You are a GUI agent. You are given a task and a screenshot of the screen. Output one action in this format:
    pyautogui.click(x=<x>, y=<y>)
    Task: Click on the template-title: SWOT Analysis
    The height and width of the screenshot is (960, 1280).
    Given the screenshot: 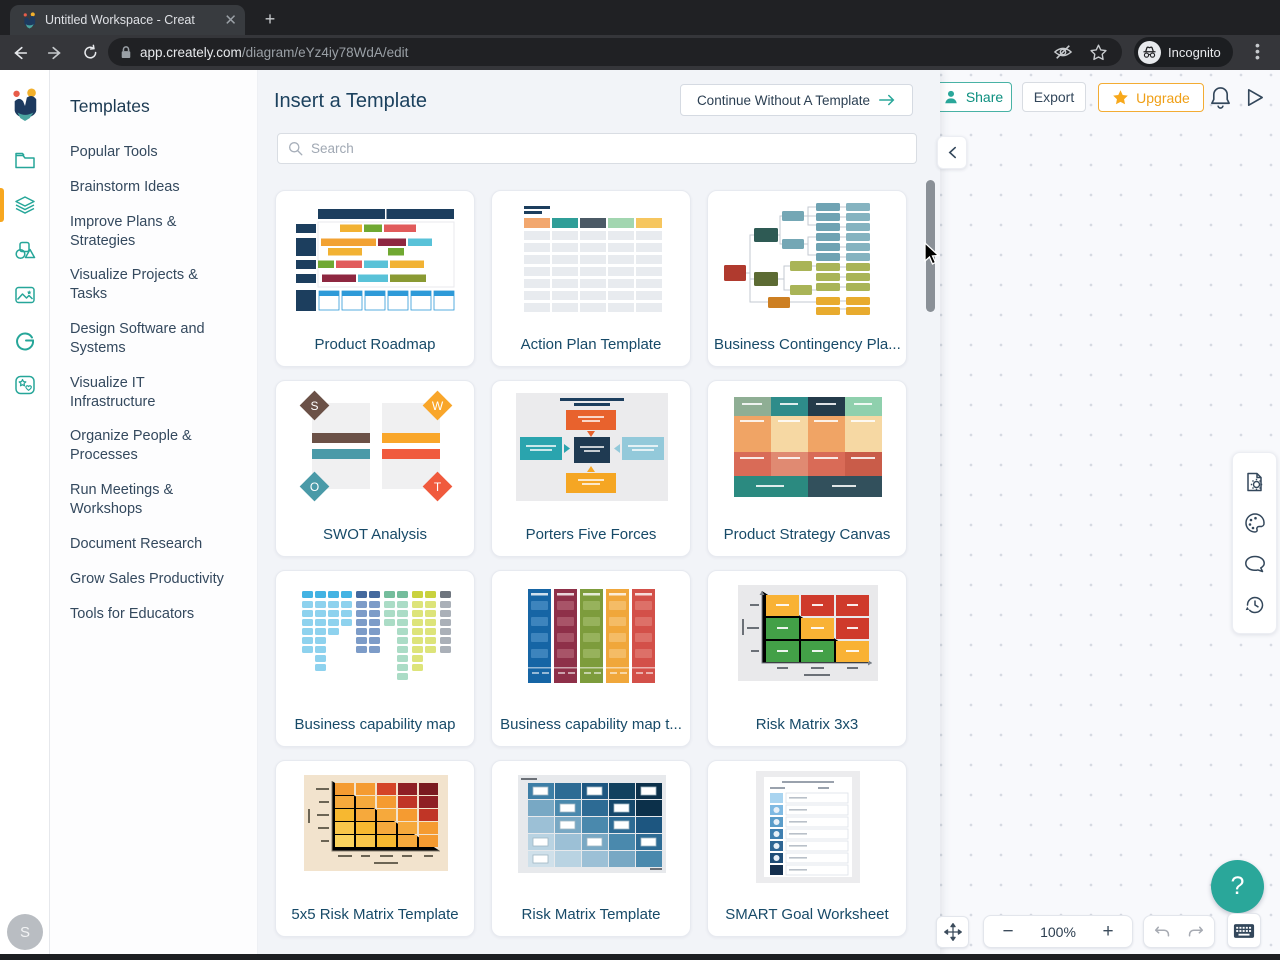 What is the action you would take?
    pyautogui.click(x=375, y=534)
    